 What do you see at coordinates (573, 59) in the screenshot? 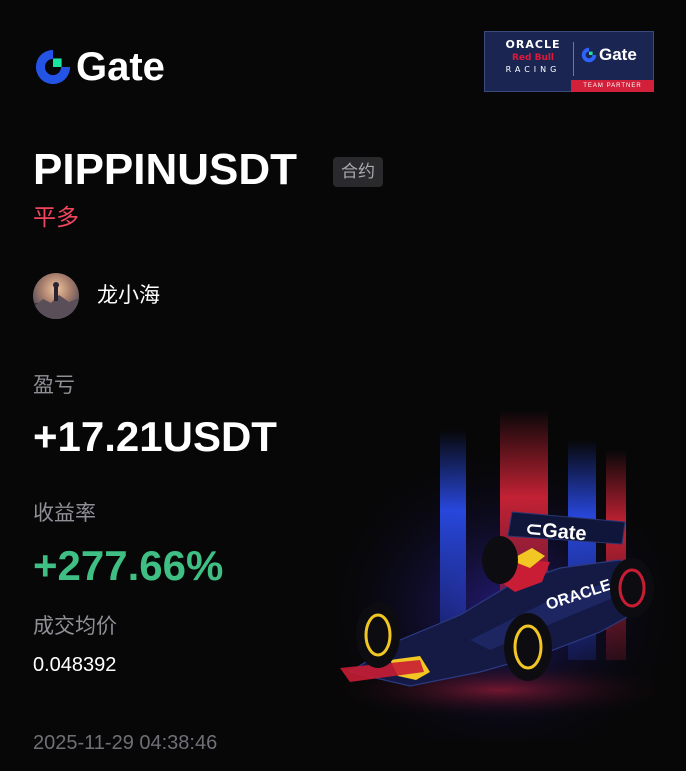
I see `partner-divider` at bounding box center [573, 59].